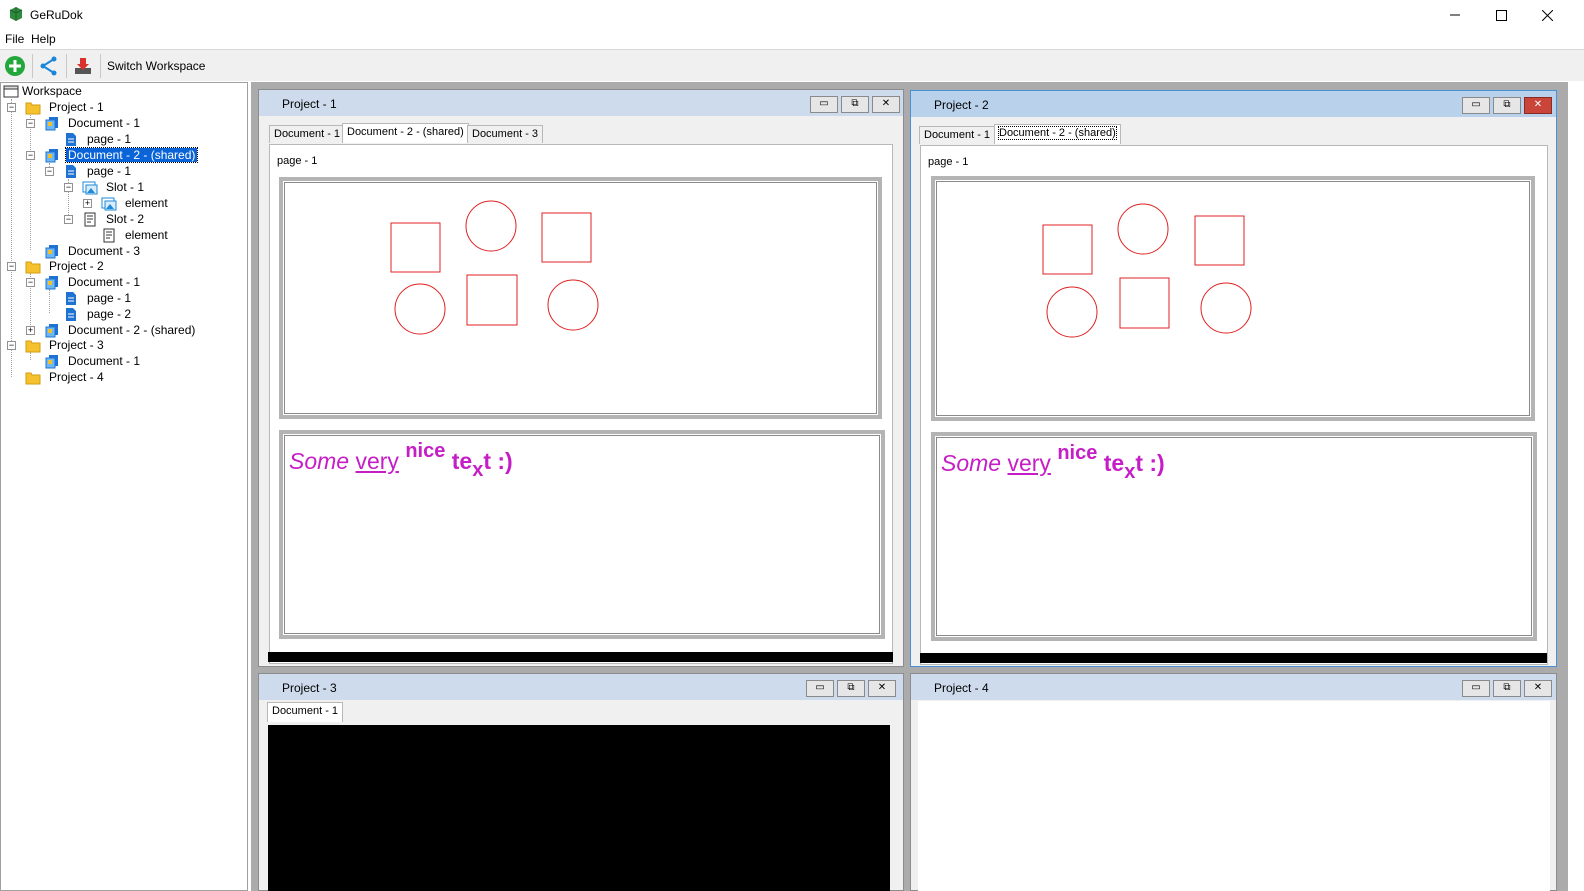  What do you see at coordinates (1547, 15) in the screenshot?
I see `close-button` at bounding box center [1547, 15].